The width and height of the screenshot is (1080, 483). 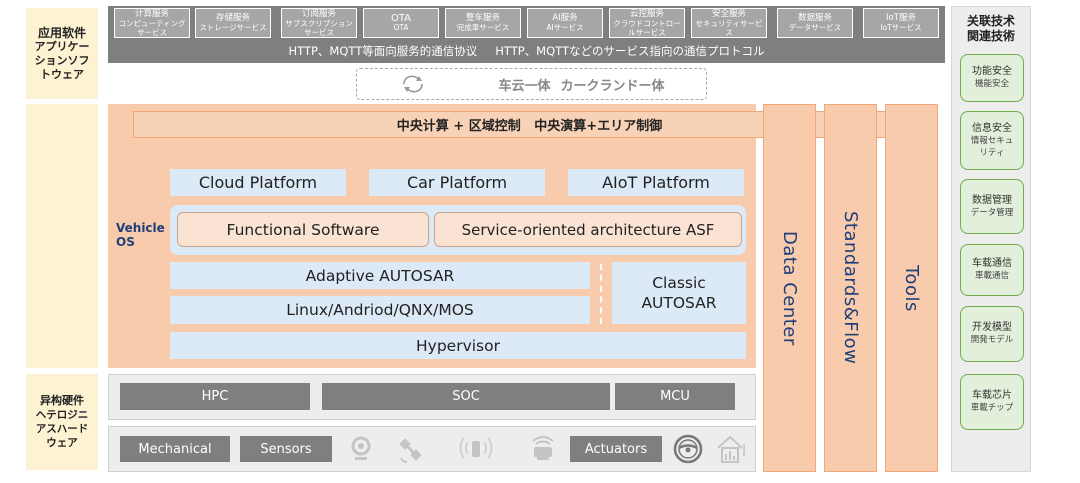 I want to click on chip-mcu: MCU, so click(x=675, y=396).